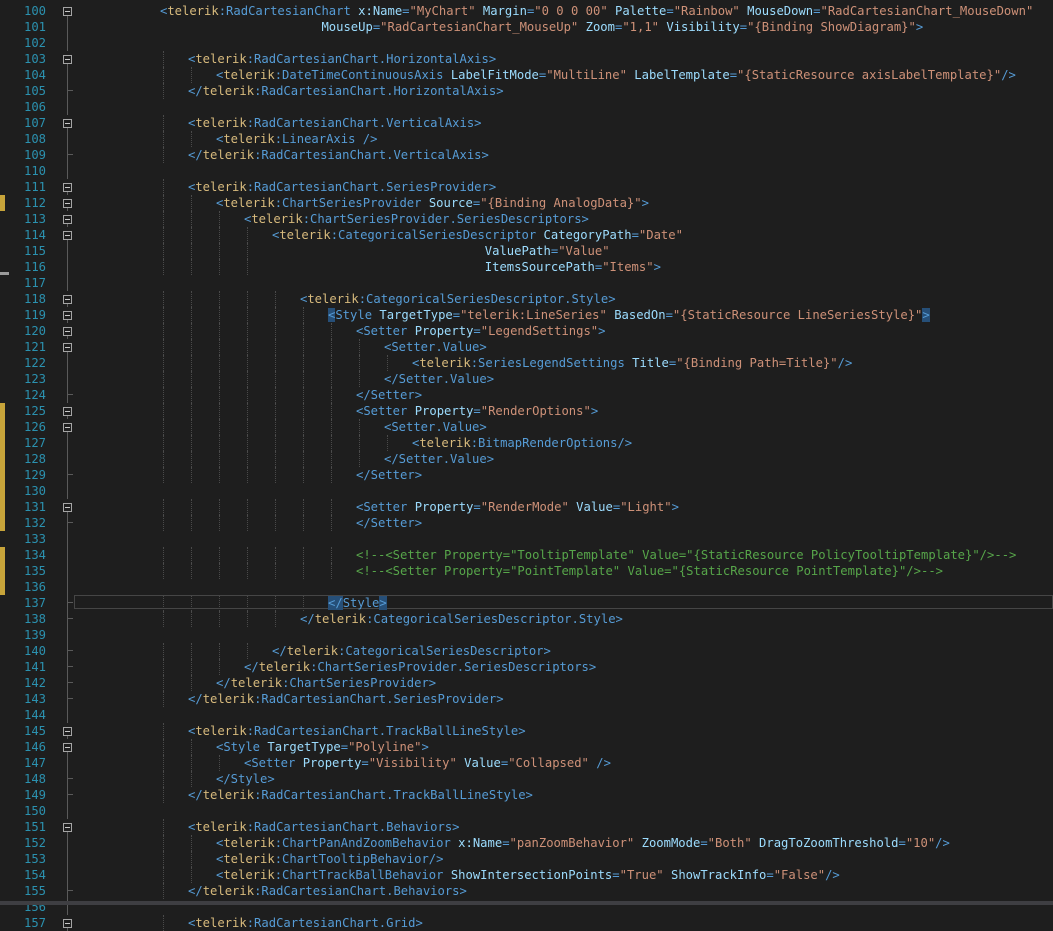  I want to click on code-line: 123 </Setter.Value>, so click(526, 379).